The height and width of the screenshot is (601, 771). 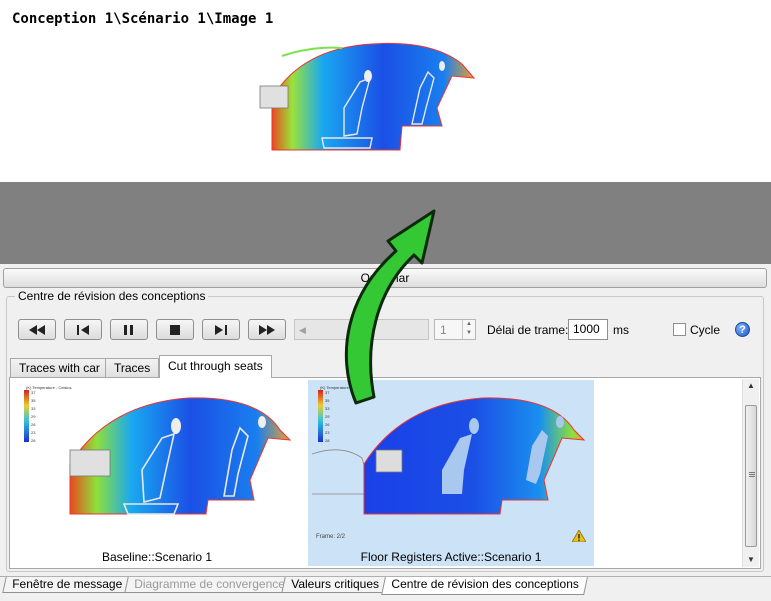 I want to click on view-title: Conception 1\Scénario 1\Image 1, so click(x=143, y=19).